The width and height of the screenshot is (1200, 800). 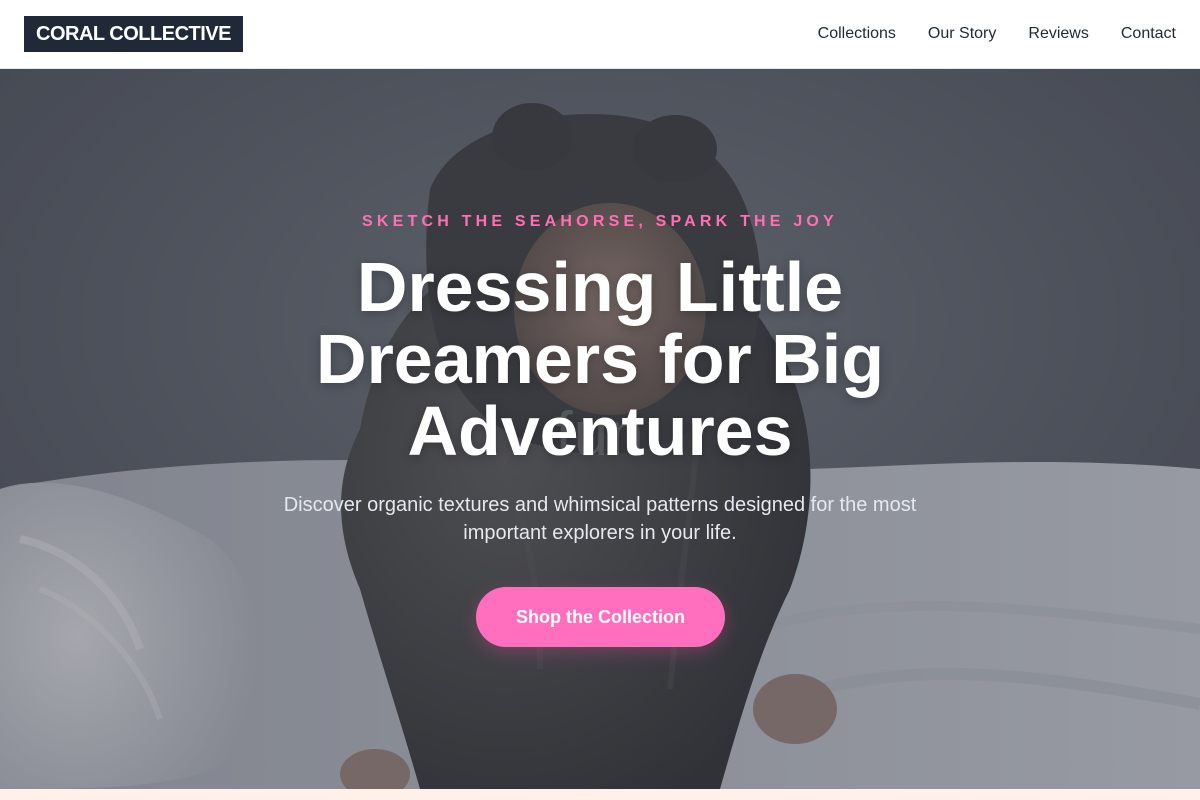 I want to click on nav-link-our-story: Our Story, so click(x=962, y=34).